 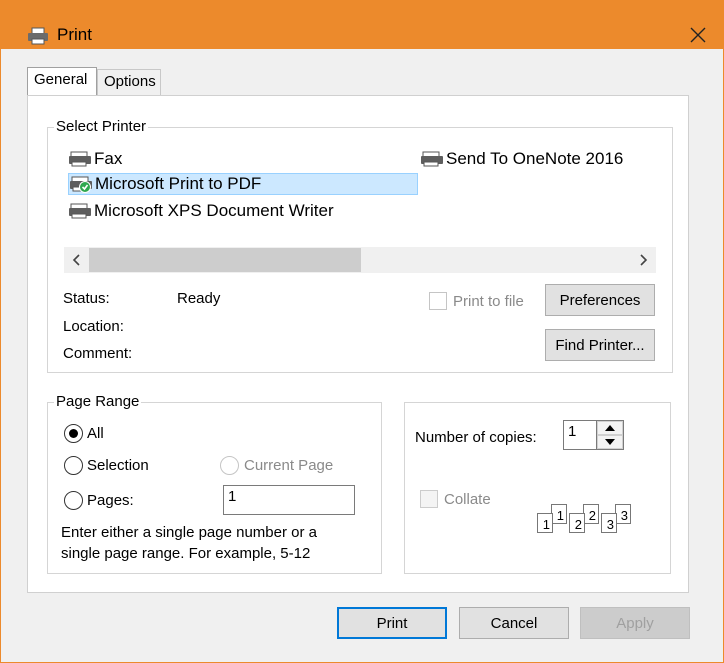 I want to click on page-range-label: Page Range, so click(x=98, y=402).